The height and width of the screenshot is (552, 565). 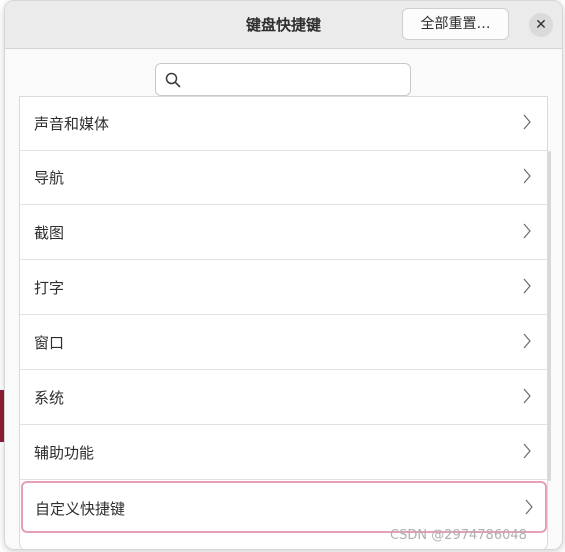 What do you see at coordinates (458, 535) in the screenshot?
I see `watermark-text: CSDN @2974786048` at bounding box center [458, 535].